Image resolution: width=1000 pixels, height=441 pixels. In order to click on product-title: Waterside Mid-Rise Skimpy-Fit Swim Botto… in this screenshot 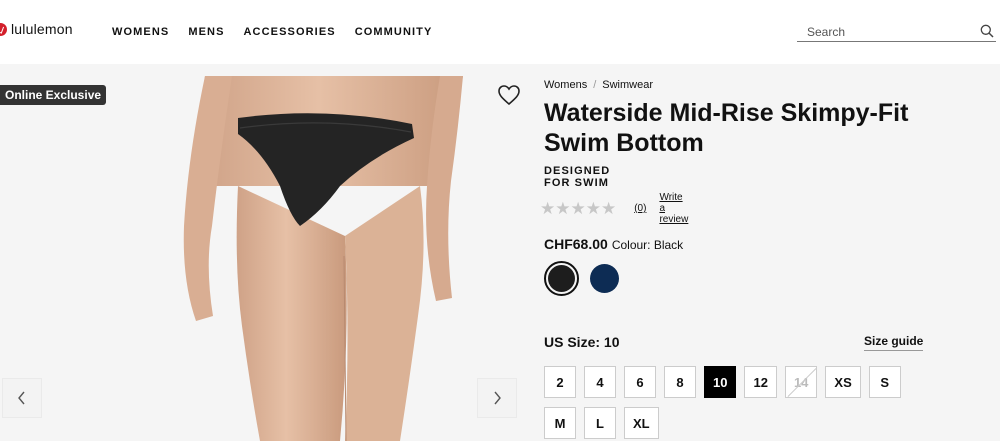, I will do `click(726, 128)`.